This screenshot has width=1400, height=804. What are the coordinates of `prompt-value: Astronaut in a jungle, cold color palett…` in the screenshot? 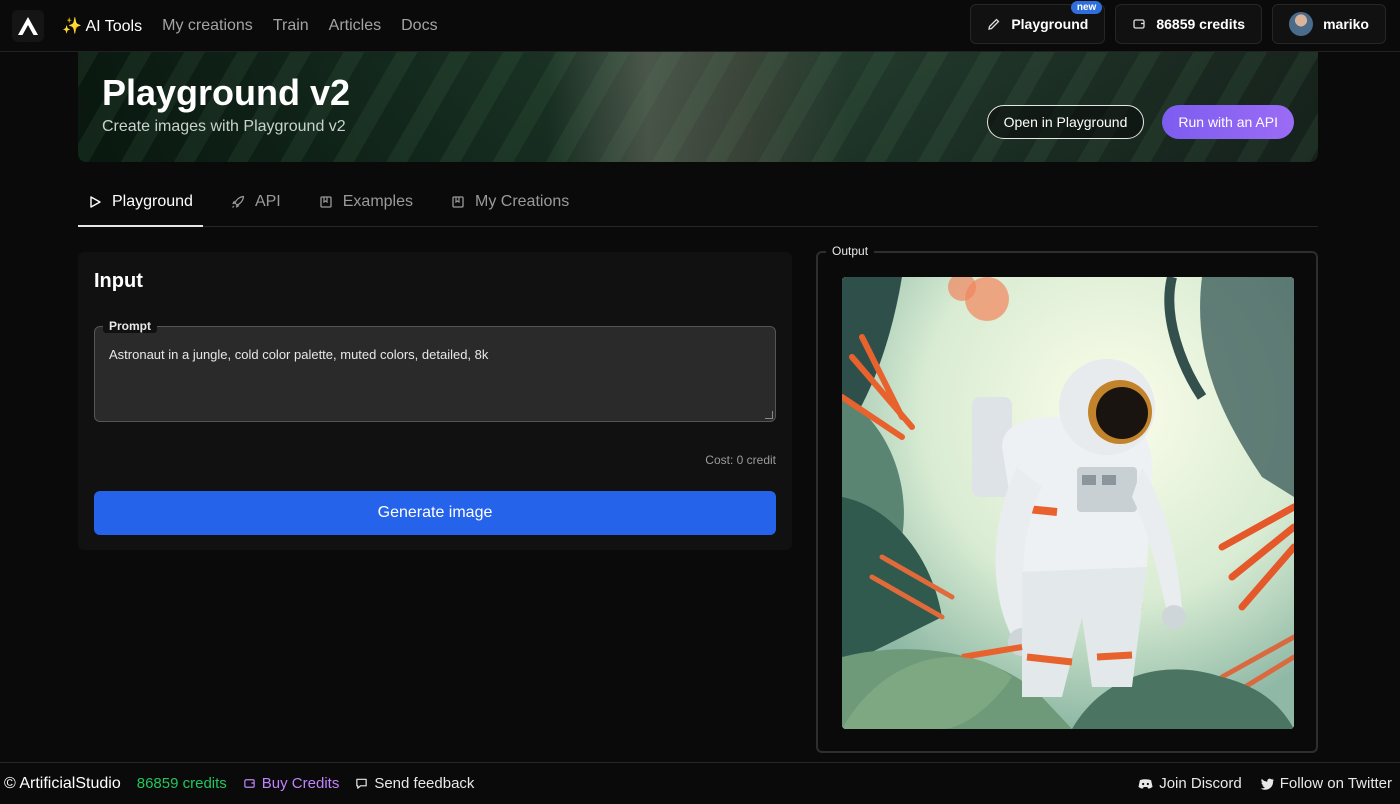 It's located at (299, 354).